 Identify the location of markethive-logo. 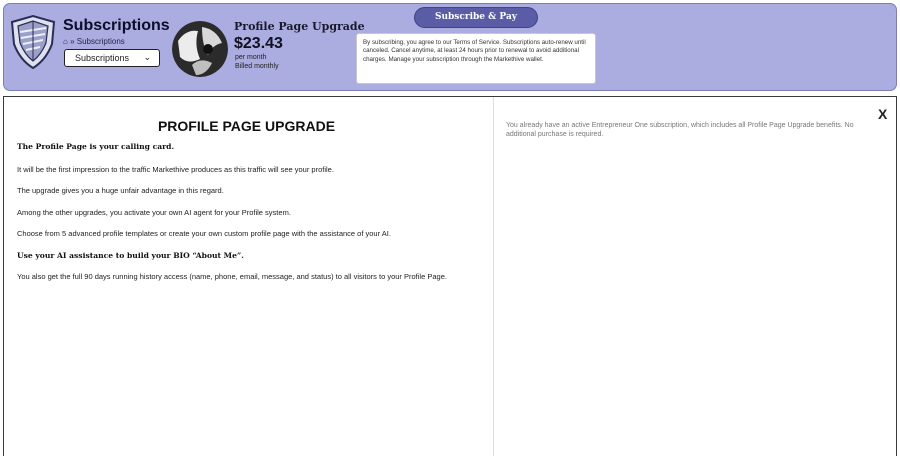
(33, 42).